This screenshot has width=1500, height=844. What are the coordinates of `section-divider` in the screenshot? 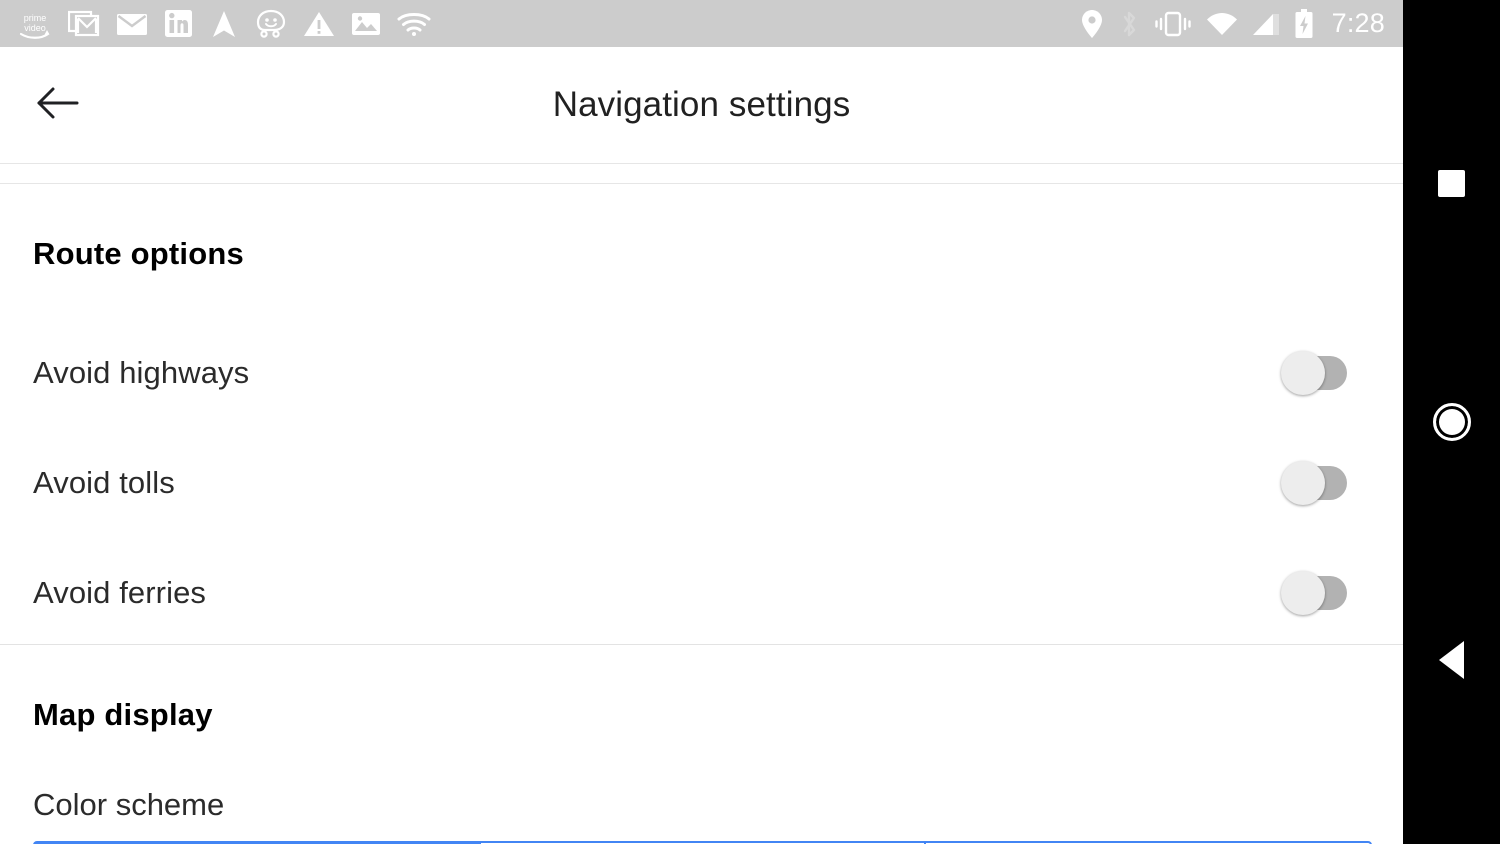 It's located at (701, 644).